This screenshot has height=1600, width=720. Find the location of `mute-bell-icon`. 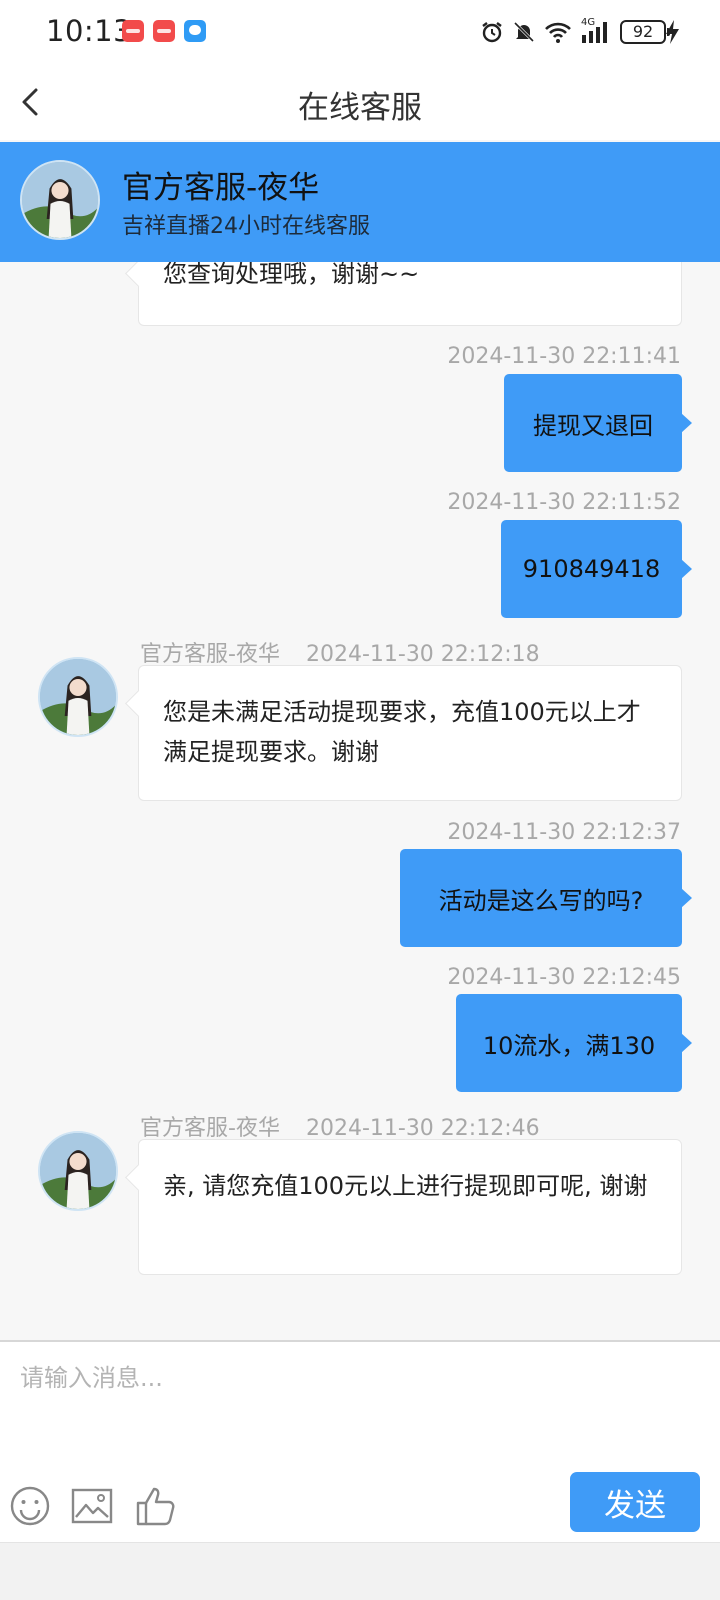

mute-bell-icon is located at coordinates (524, 32).